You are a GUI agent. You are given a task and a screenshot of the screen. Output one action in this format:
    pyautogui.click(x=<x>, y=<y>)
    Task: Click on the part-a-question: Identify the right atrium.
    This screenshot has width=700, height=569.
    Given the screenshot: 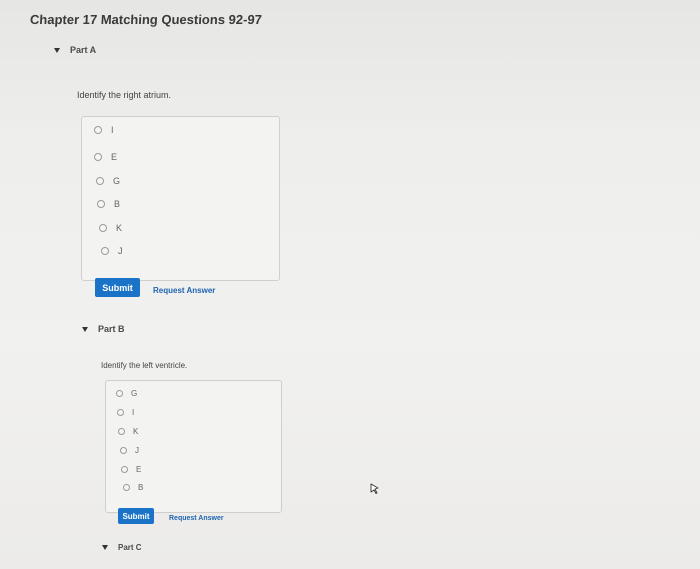 What is the action you would take?
    pyautogui.click(x=124, y=95)
    